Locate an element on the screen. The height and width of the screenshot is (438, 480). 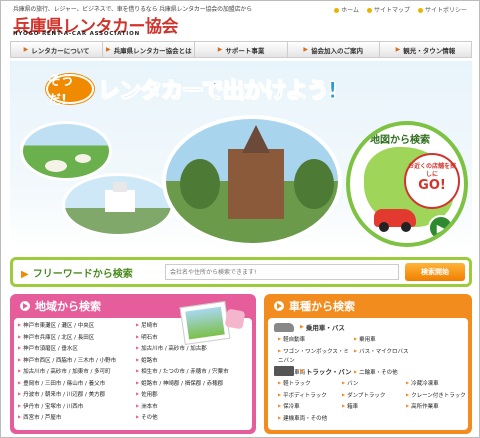
nav-item-support: ▶ サポート事業 is located at coordinates (241, 49).